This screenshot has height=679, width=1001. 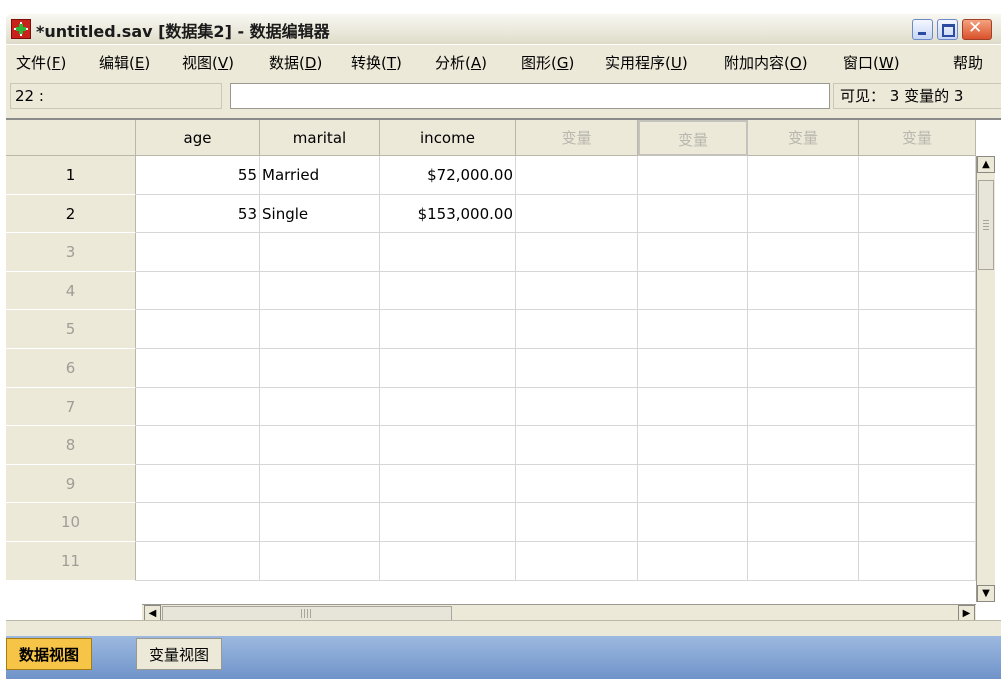 What do you see at coordinates (986, 225) in the screenshot?
I see `vertical-scroll-thumb` at bounding box center [986, 225].